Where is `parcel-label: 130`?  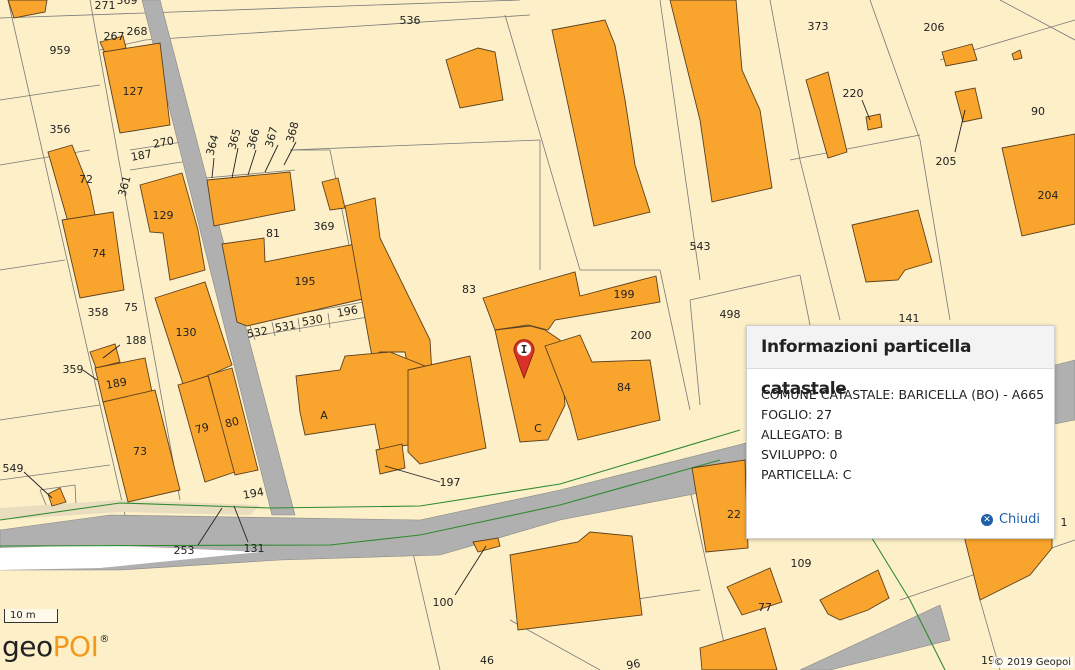
parcel-label: 130 is located at coordinates (186, 332).